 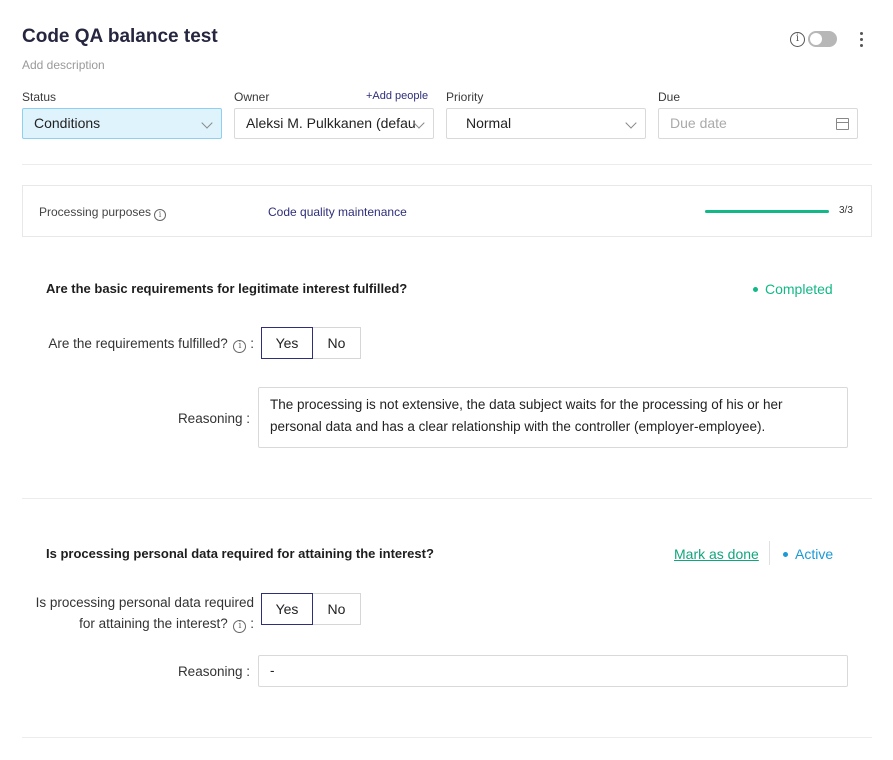 I want to click on field-label-text: Are the requirements fulfilled?, so click(x=138, y=343).